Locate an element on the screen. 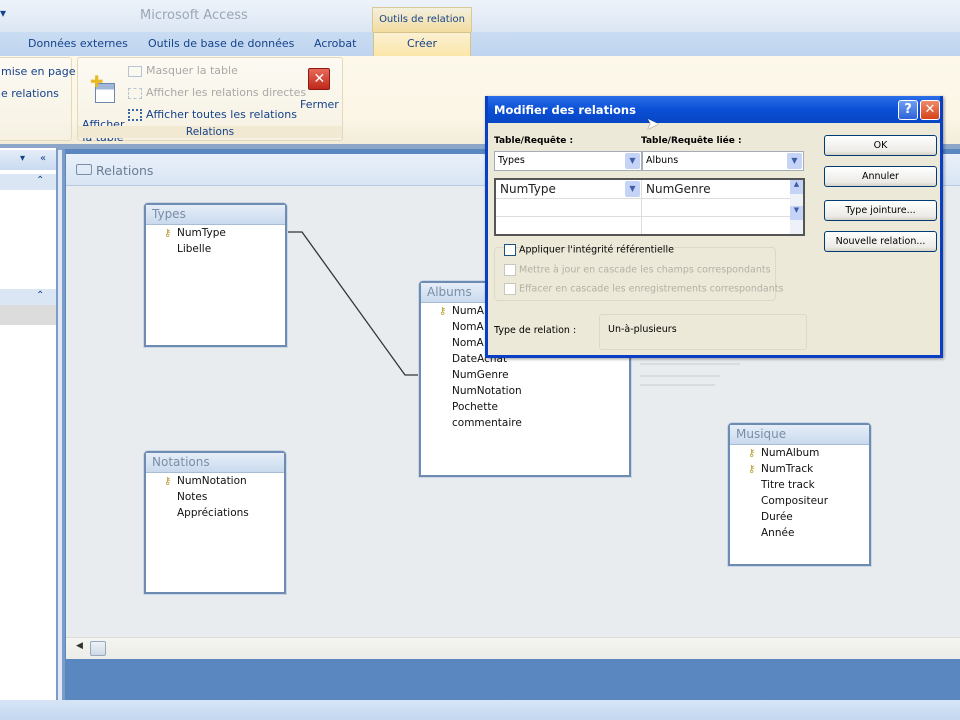  field-item: Durée is located at coordinates (799, 517).